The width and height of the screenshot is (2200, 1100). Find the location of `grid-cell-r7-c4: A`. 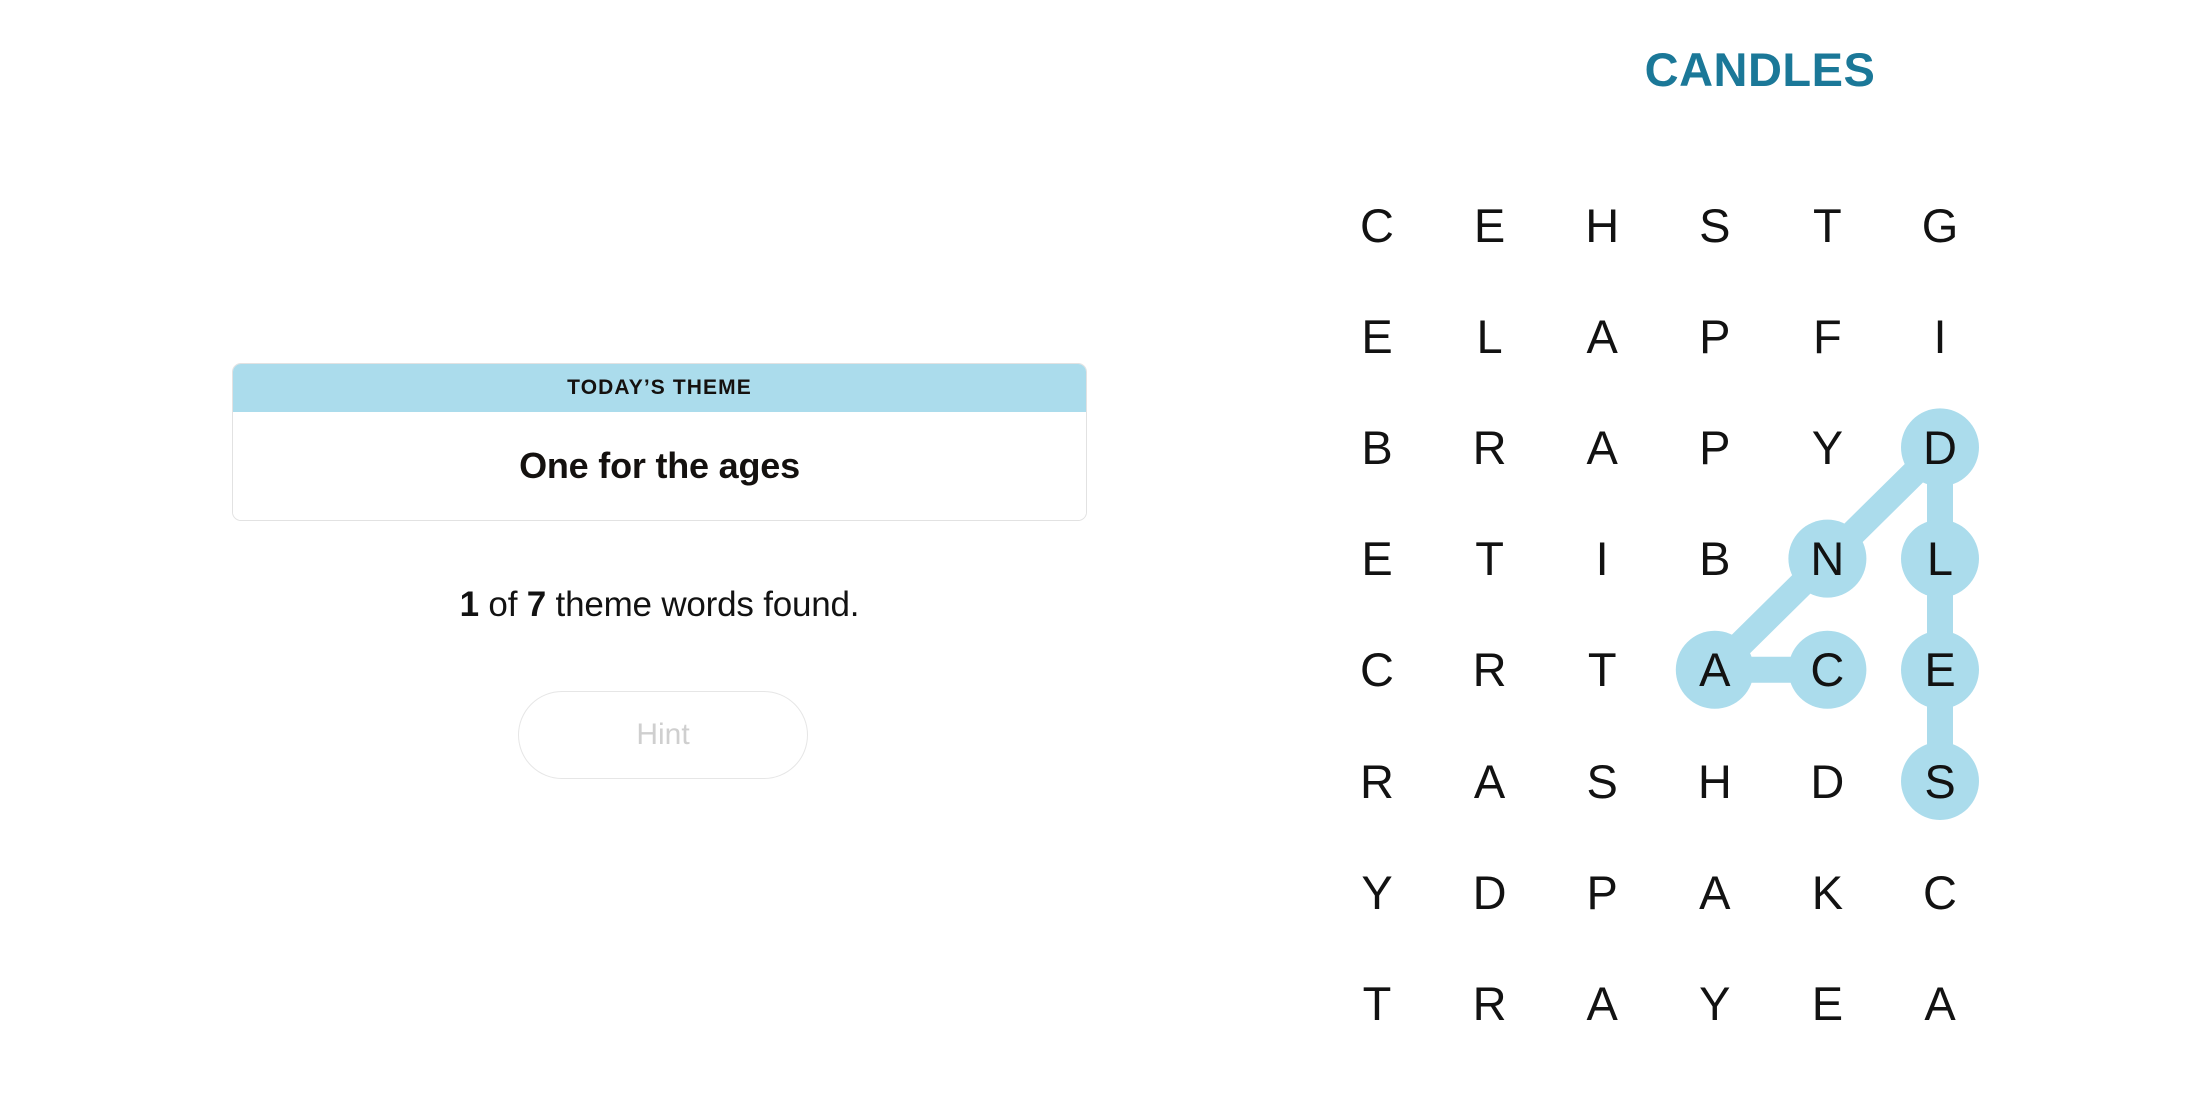

grid-cell-r7-c4: A is located at coordinates (1715, 892).